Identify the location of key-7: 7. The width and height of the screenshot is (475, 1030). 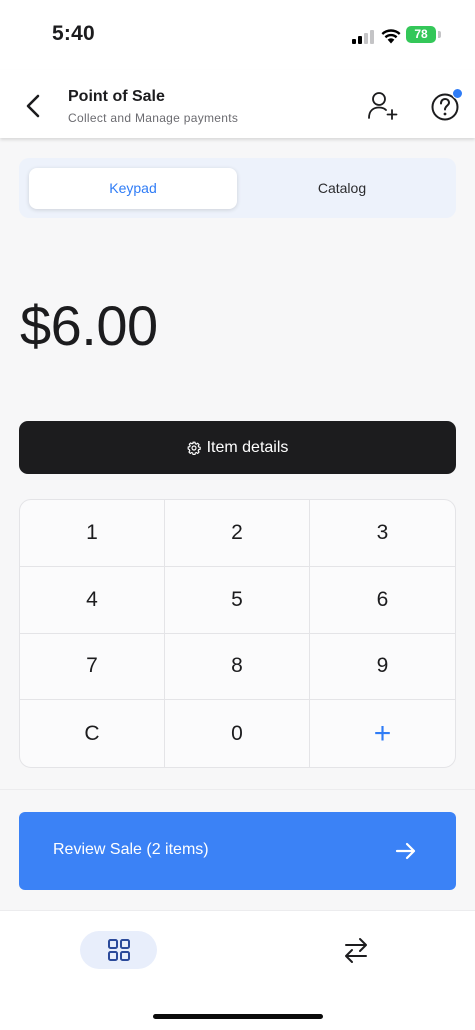
(92, 667).